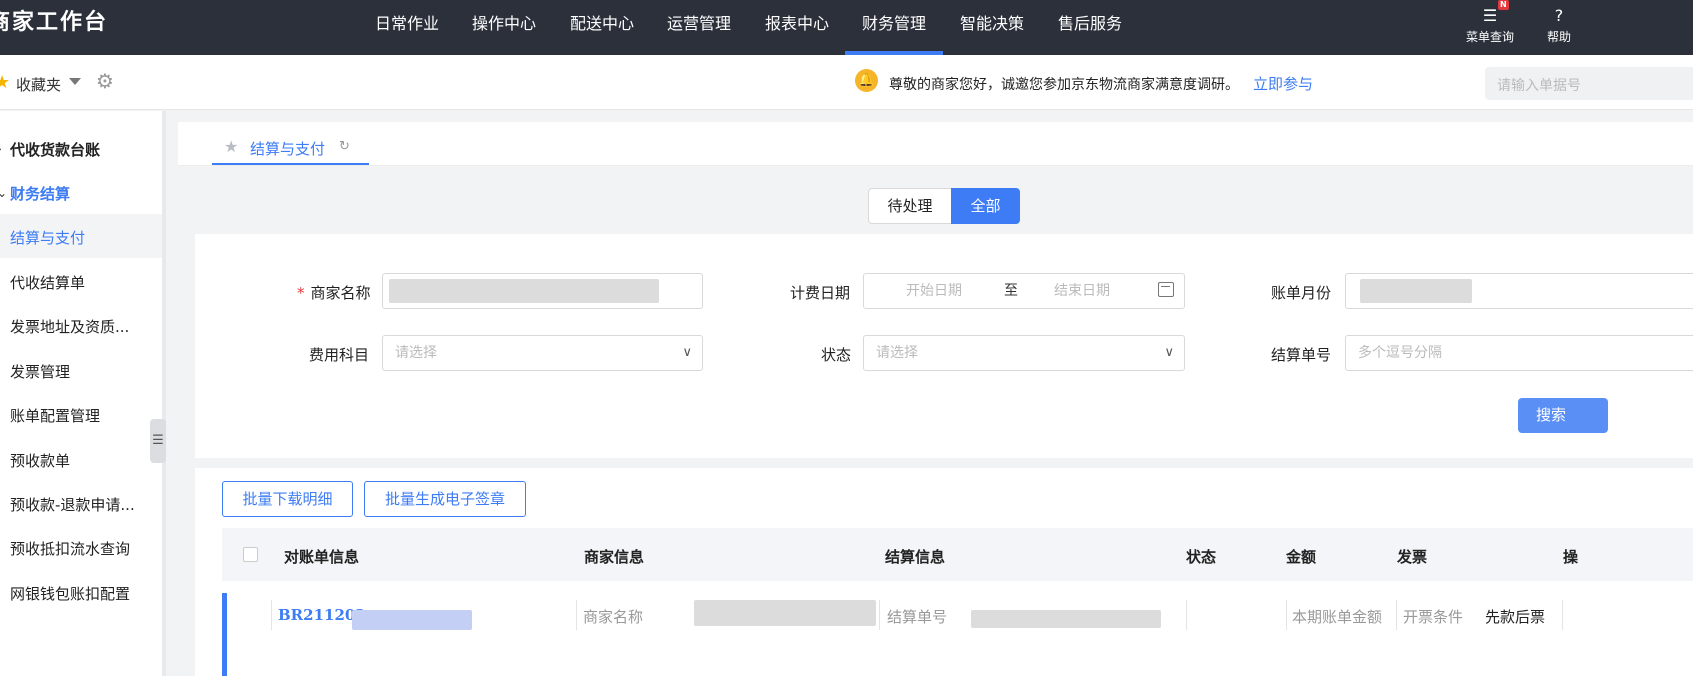  I want to click on sidebar-item-prepayment: 预收款单, so click(40, 460).